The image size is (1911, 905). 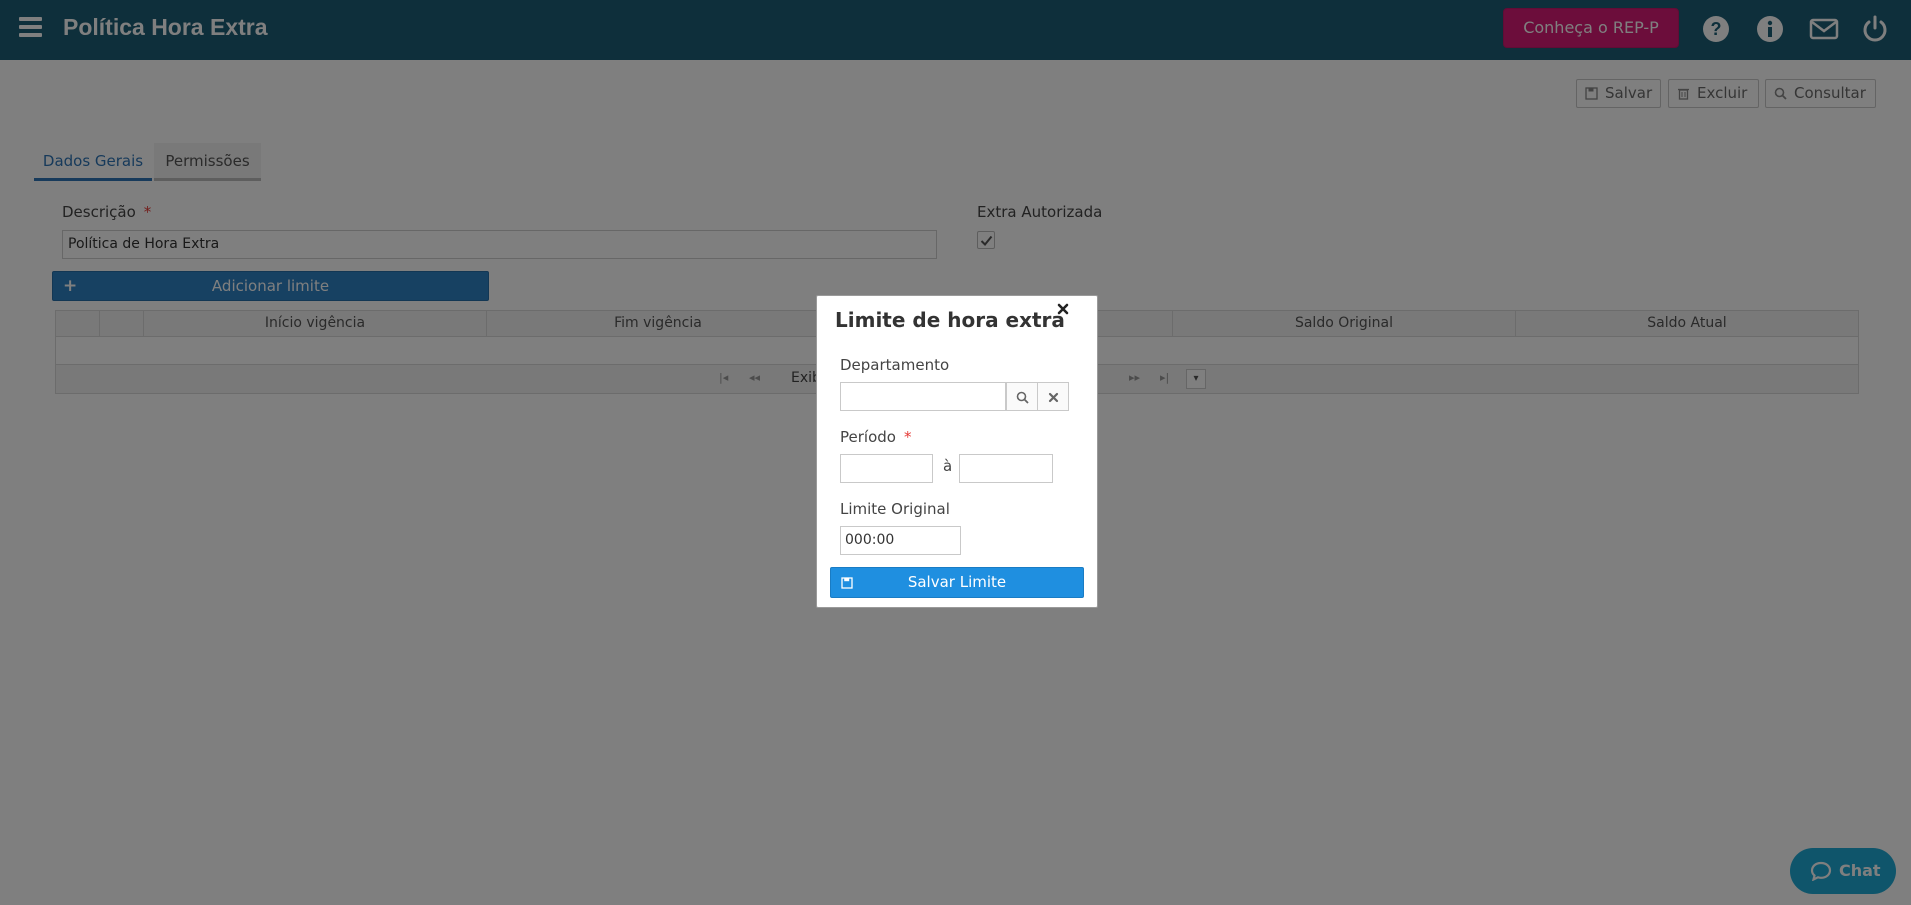 I want to click on required-marker: *, so click(x=907, y=437).